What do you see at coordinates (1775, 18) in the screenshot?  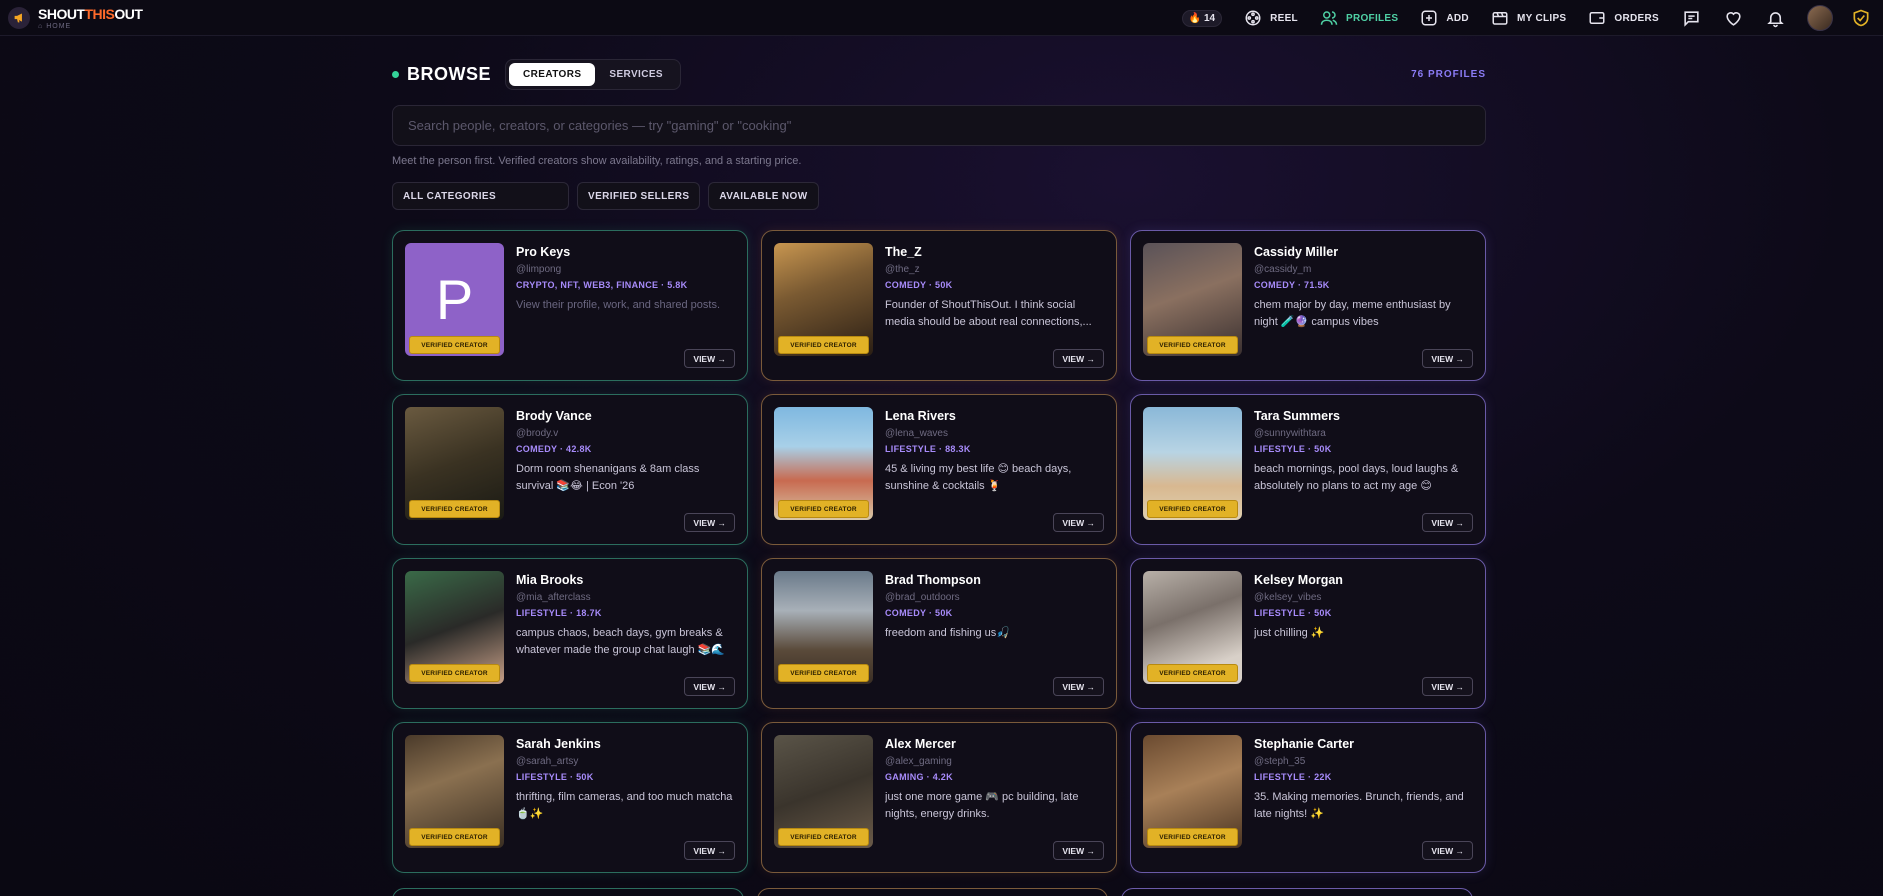 I see `notifications-button` at bounding box center [1775, 18].